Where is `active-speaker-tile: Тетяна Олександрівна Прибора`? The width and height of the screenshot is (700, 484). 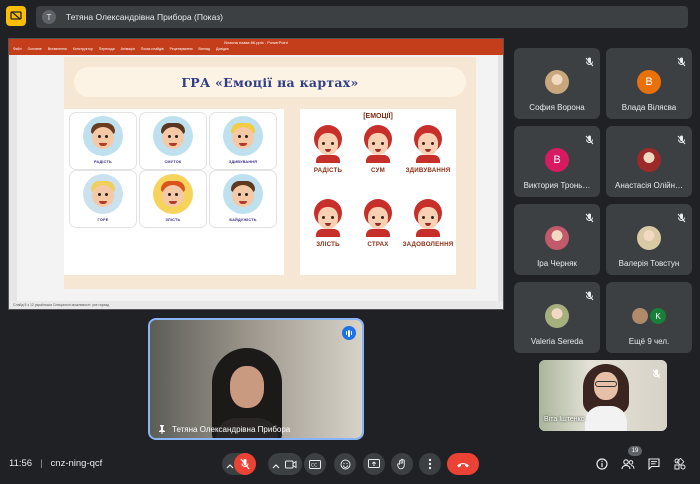
active-speaker-tile: Тетяна Олександрівна Прибора is located at coordinates (256, 379).